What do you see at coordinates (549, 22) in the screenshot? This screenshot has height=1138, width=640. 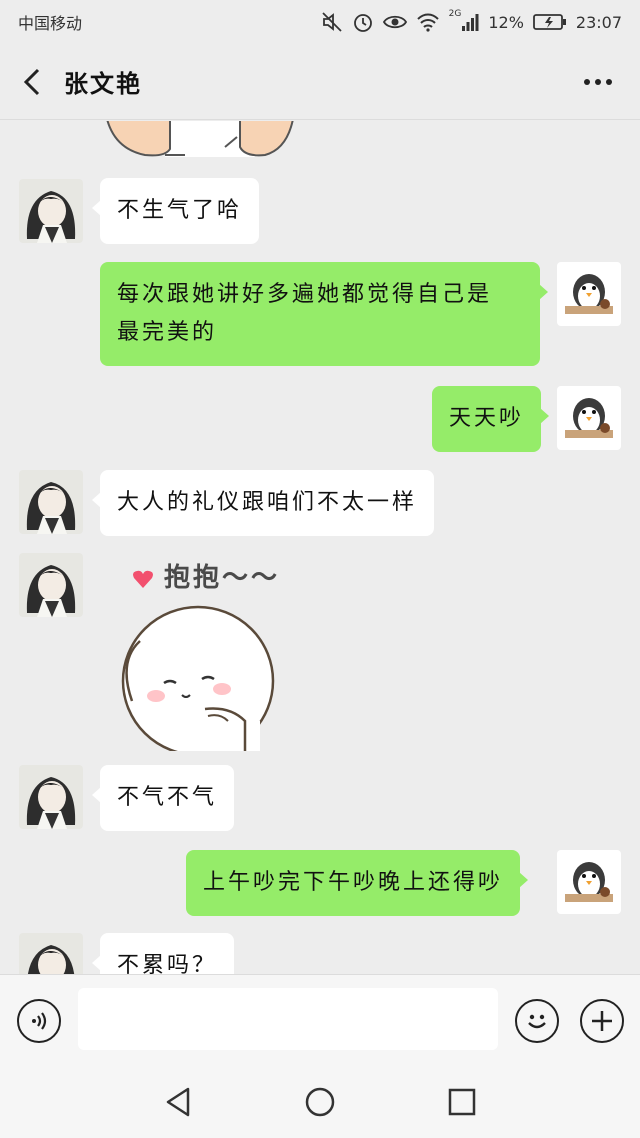 I see `battery-icon` at bounding box center [549, 22].